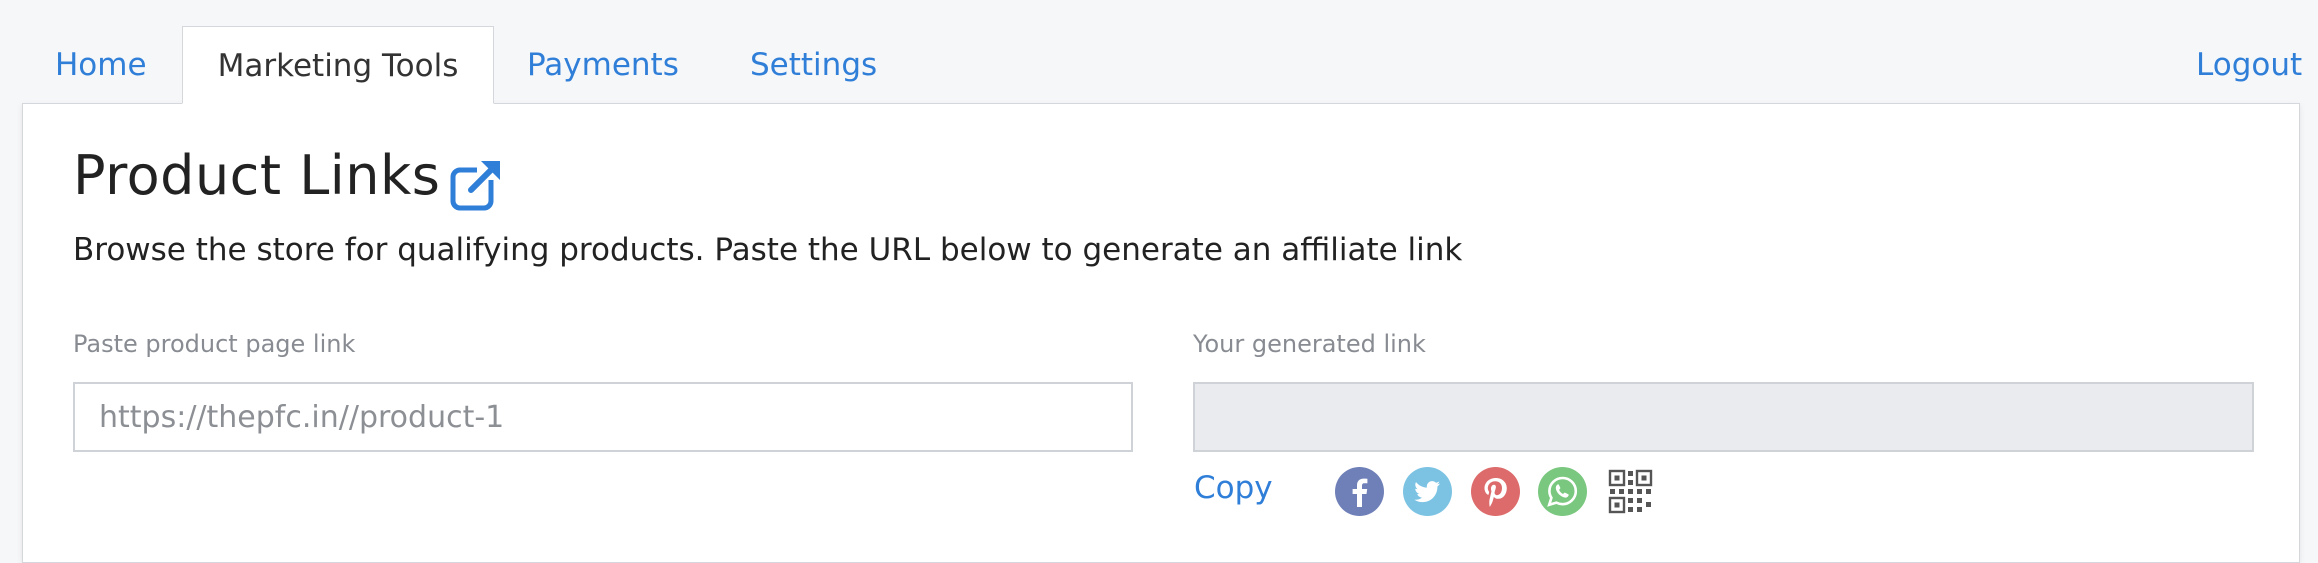 The width and height of the screenshot is (2318, 563). I want to click on logout-link: Logout, so click(2249, 65).